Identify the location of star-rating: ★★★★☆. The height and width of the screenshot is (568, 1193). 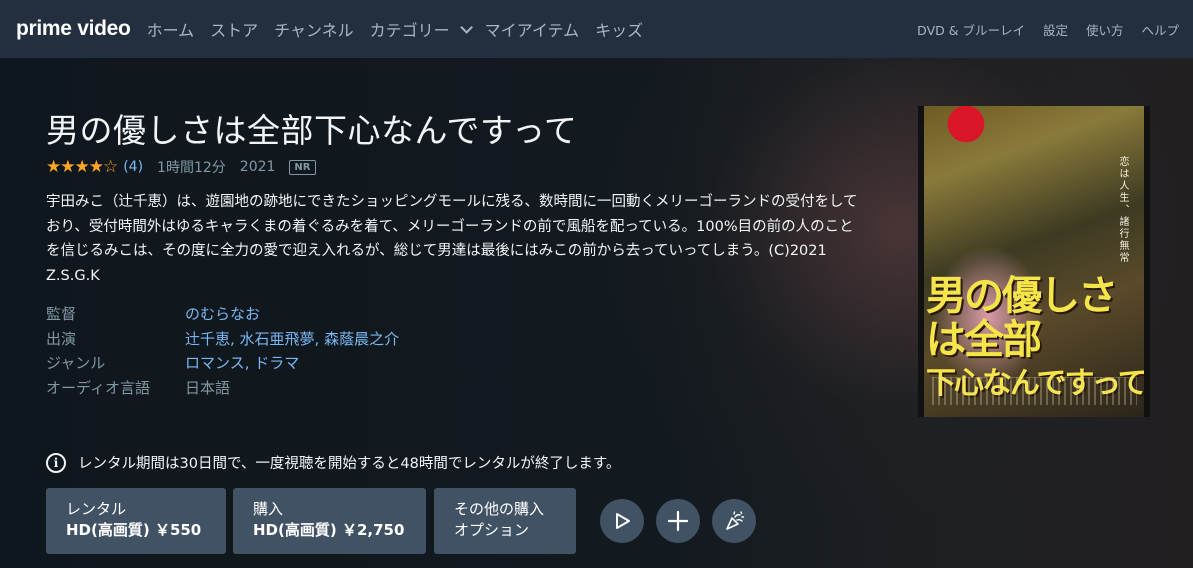
(82, 167).